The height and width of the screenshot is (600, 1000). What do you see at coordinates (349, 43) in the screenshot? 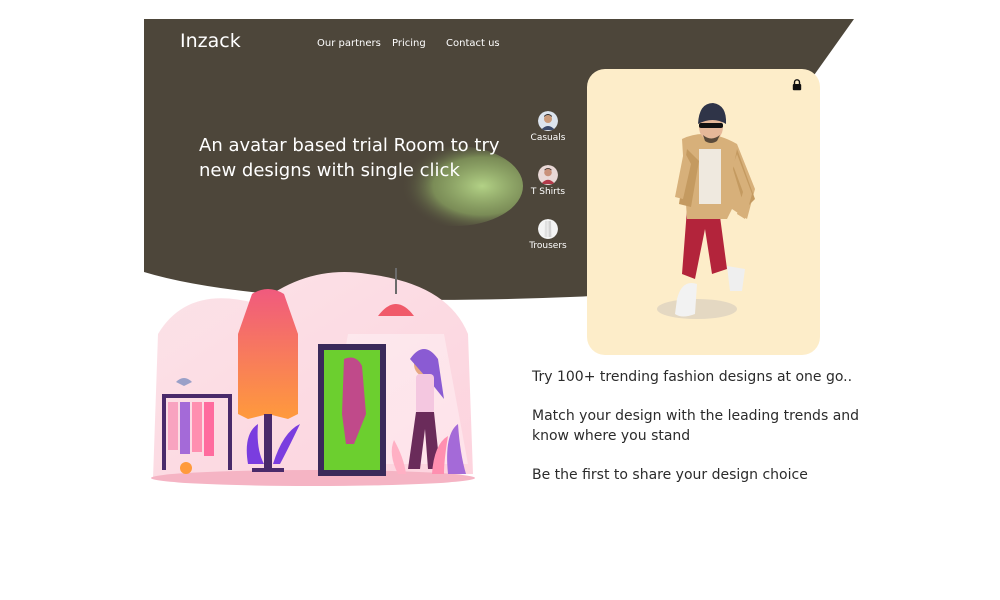
I see `nav-our-partners: Our partners` at bounding box center [349, 43].